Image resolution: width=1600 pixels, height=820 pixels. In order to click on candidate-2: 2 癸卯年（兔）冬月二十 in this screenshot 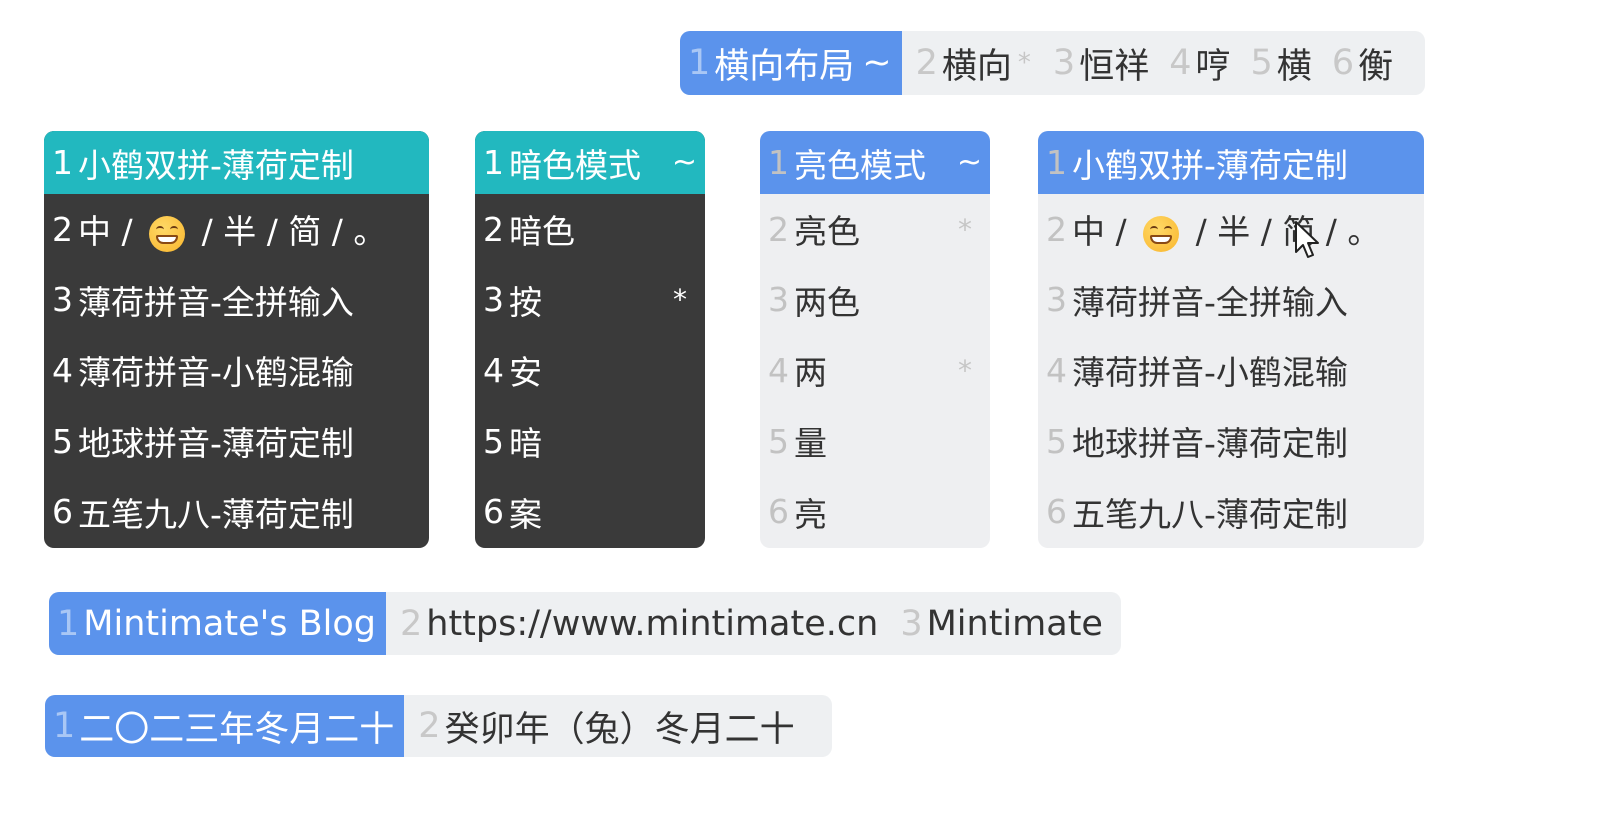, I will do `click(603, 726)`.